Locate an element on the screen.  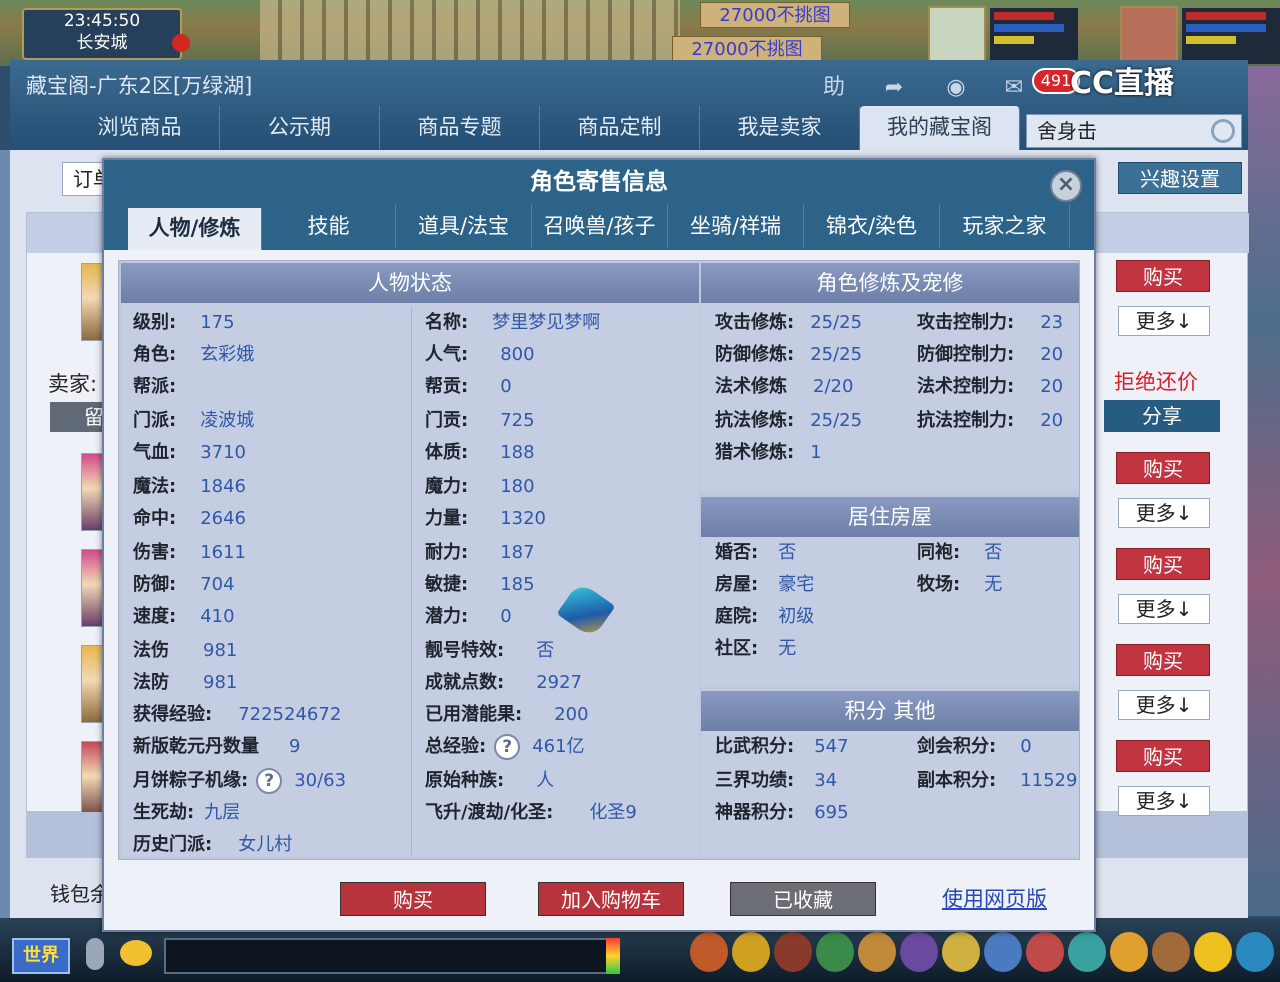
tab-skills: 技能 is located at coordinates (329, 226).